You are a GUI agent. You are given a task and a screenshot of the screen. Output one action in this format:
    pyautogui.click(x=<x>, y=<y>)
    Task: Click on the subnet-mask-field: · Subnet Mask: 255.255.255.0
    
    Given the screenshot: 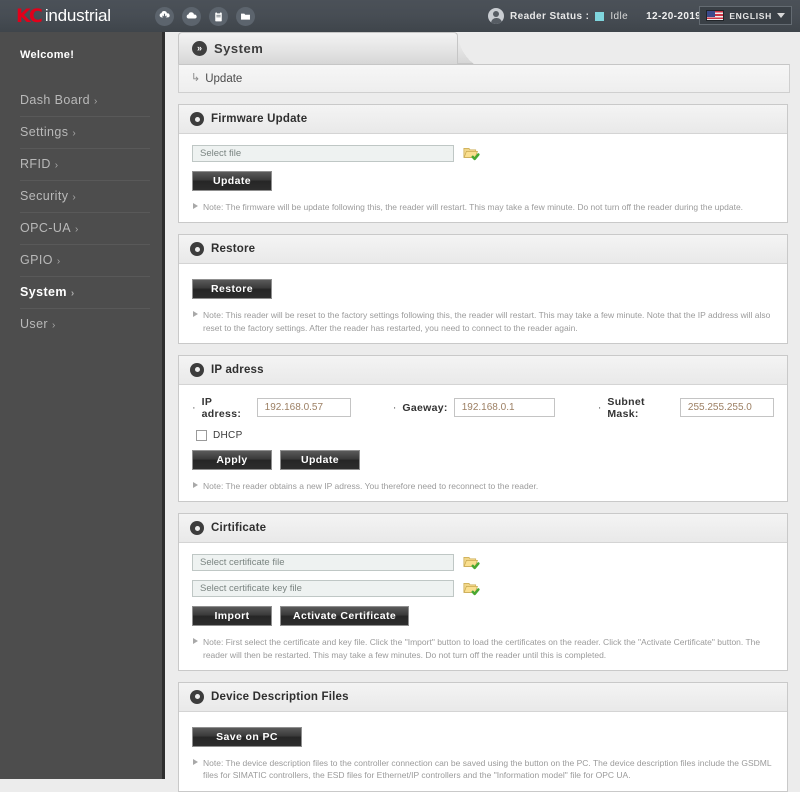 What is the action you would take?
    pyautogui.click(x=686, y=408)
    